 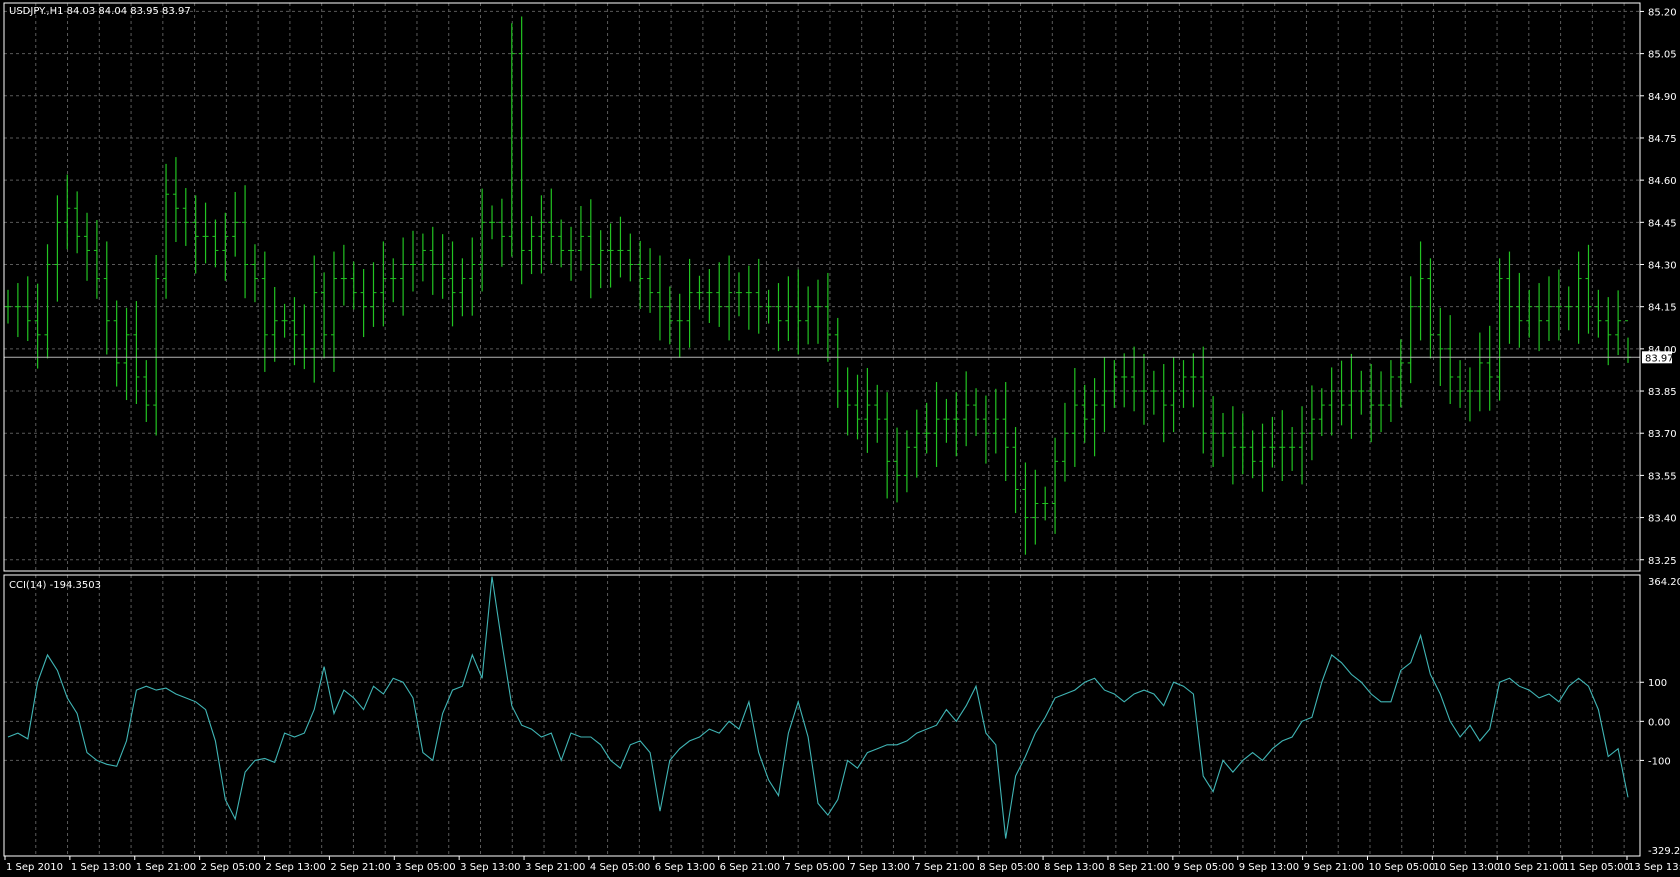 What do you see at coordinates (1664, 851) in the screenshot?
I see `cci-tick-label: -329.248` at bounding box center [1664, 851].